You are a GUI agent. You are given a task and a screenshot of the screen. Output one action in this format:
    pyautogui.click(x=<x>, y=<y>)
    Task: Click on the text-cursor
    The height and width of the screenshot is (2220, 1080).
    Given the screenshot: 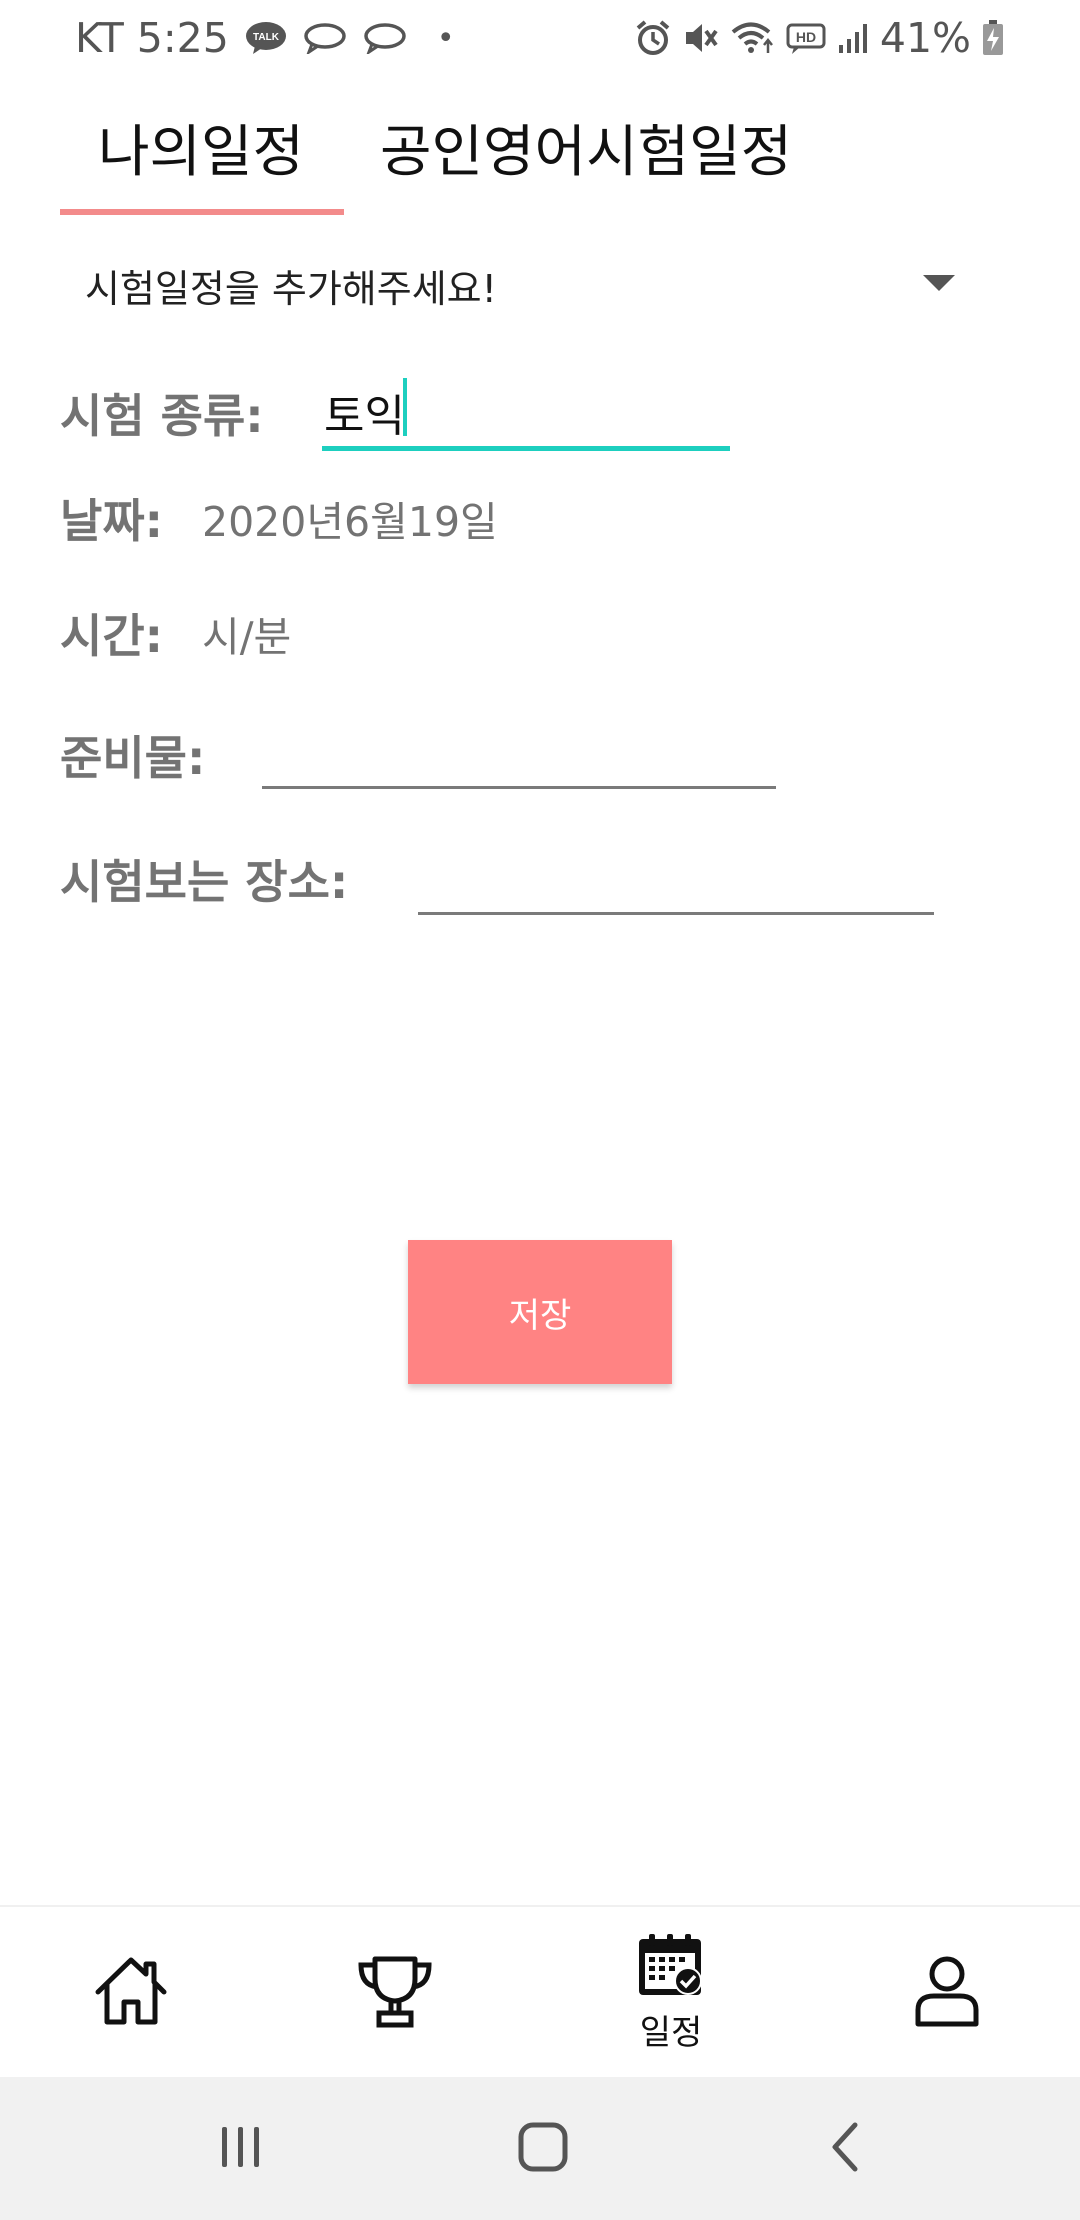 What is the action you would take?
    pyautogui.click(x=405, y=407)
    